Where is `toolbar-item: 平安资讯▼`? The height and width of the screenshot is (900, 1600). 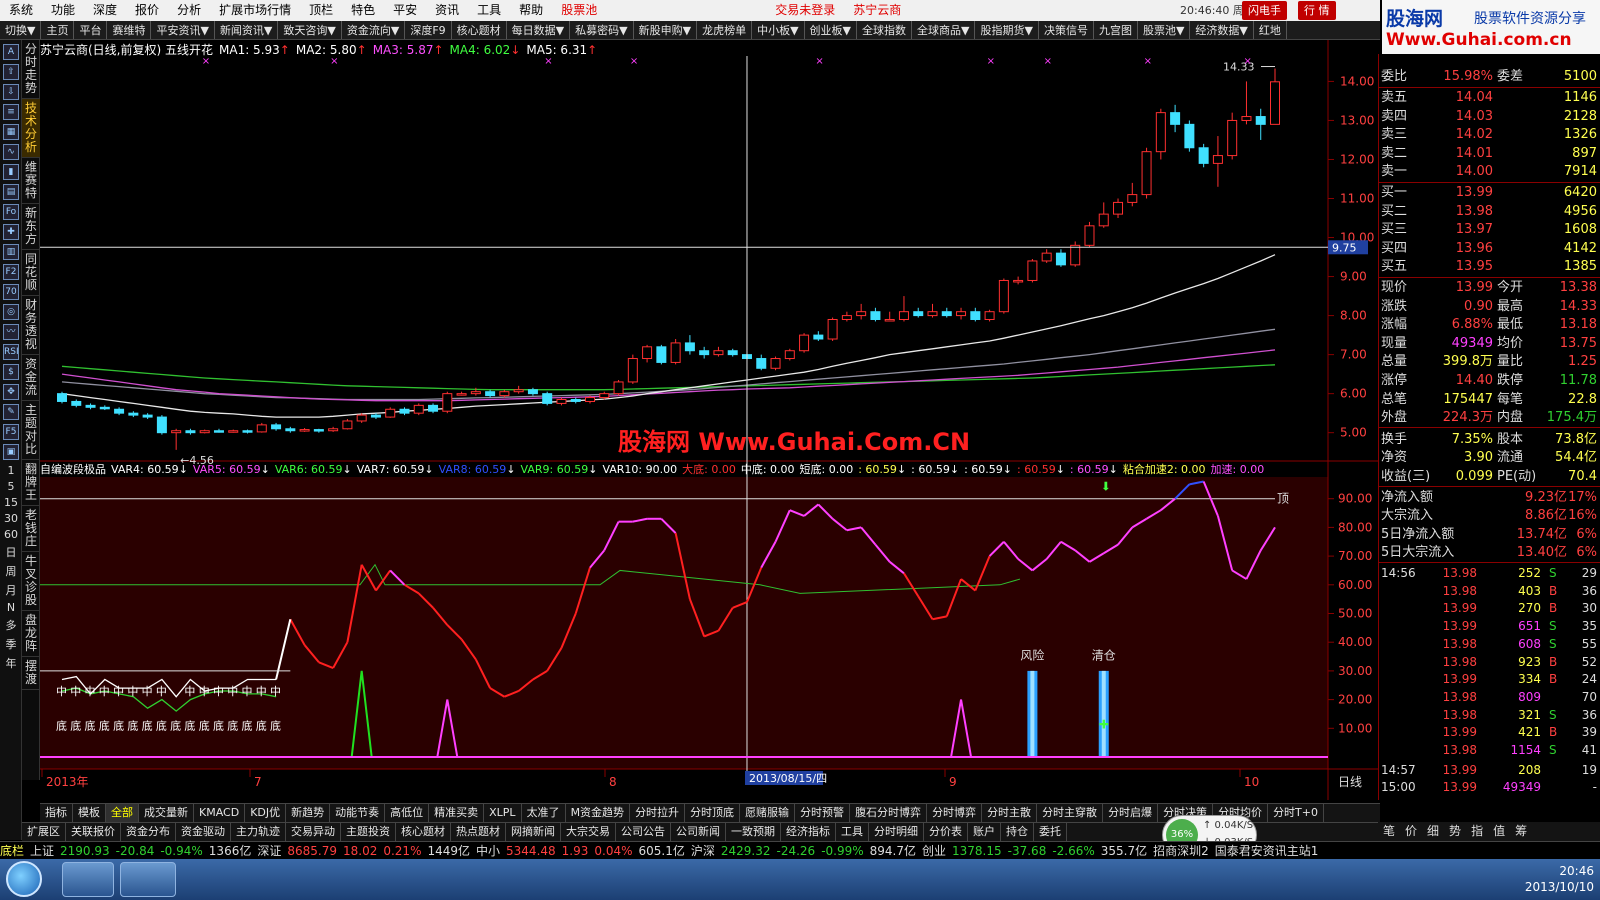 toolbar-item: 平安资讯▼ is located at coordinates (183, 30).